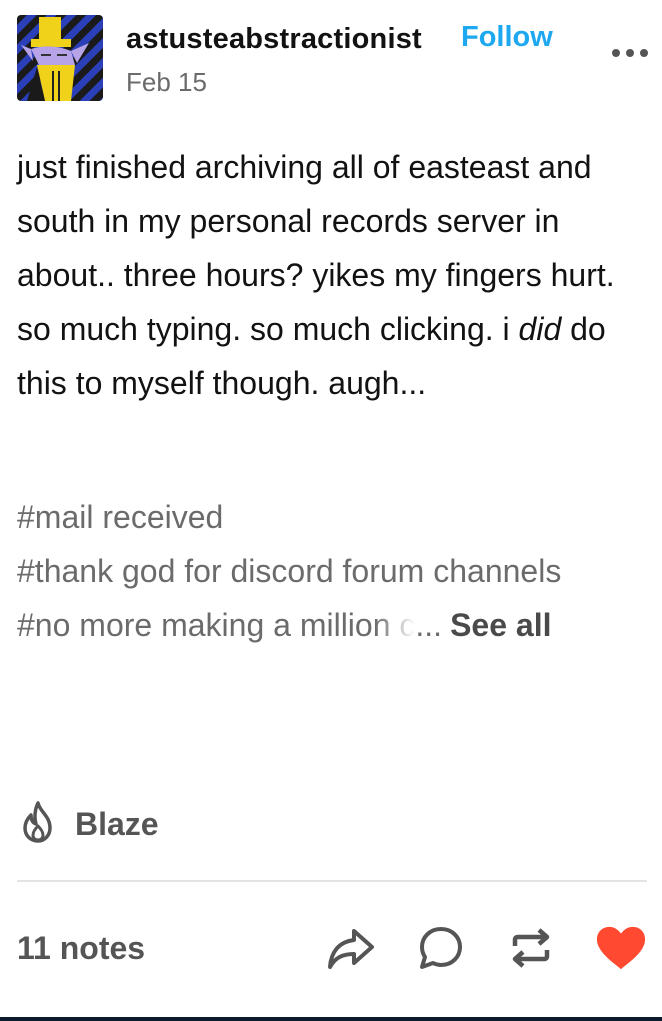 The width and height of the screenshot is (662, 1021). I want to click on post-footer: 11 notes, so click(332, 947).